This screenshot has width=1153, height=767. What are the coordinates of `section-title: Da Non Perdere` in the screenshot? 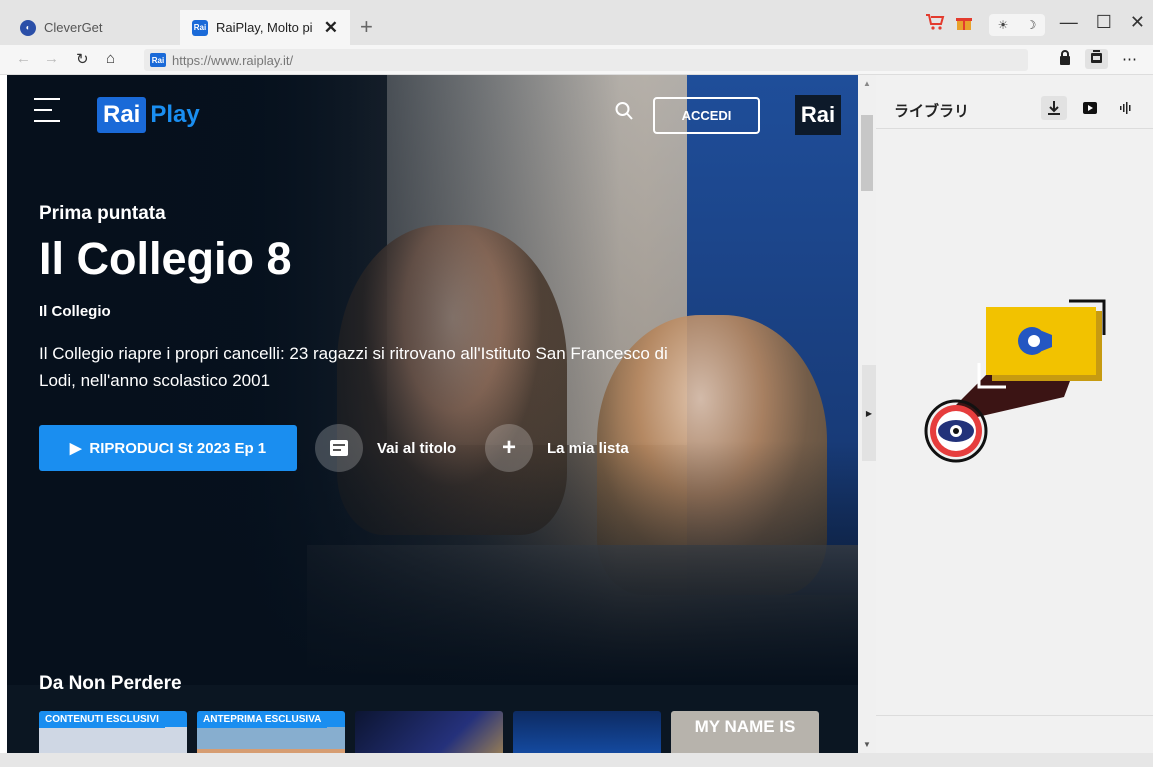 It's located at (110, 683).